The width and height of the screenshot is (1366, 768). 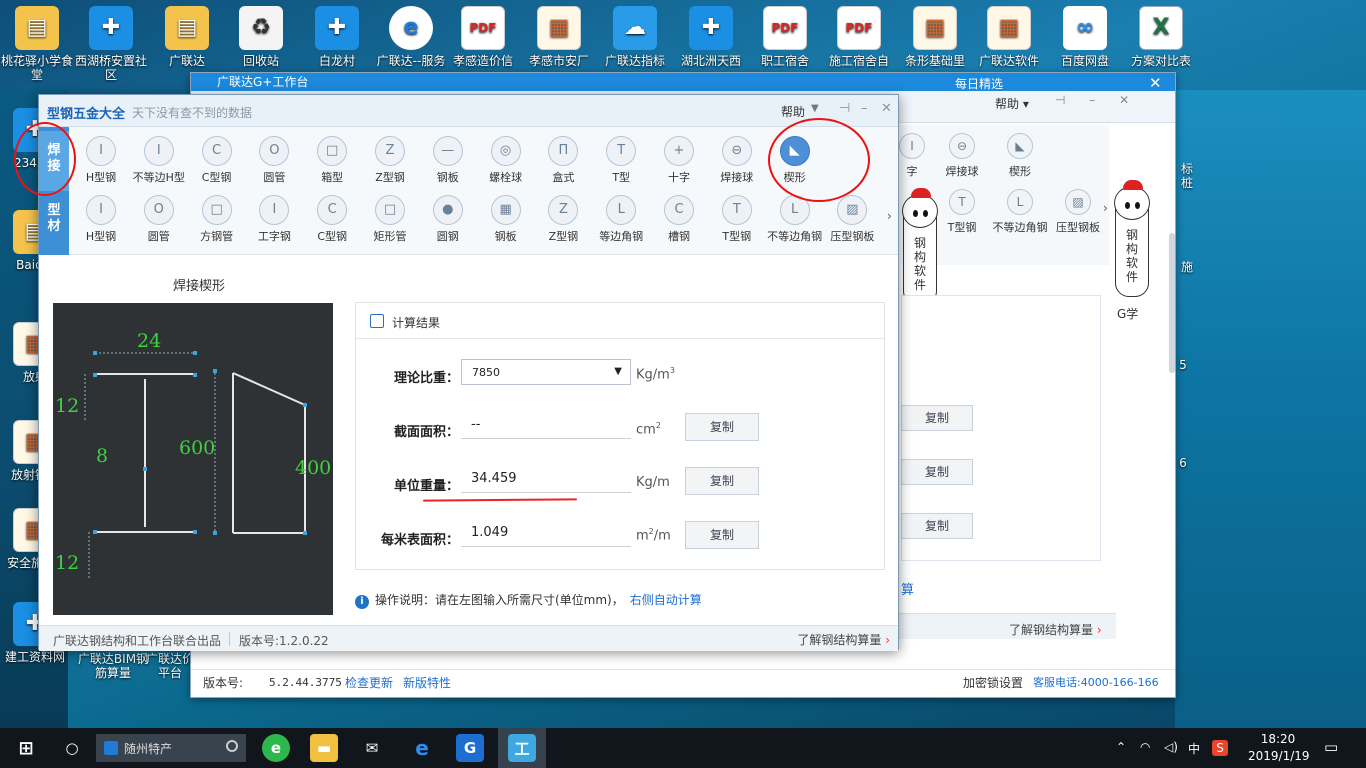 I want to click on daily-picks-link: 每日精选, so click(x=979, y=83).